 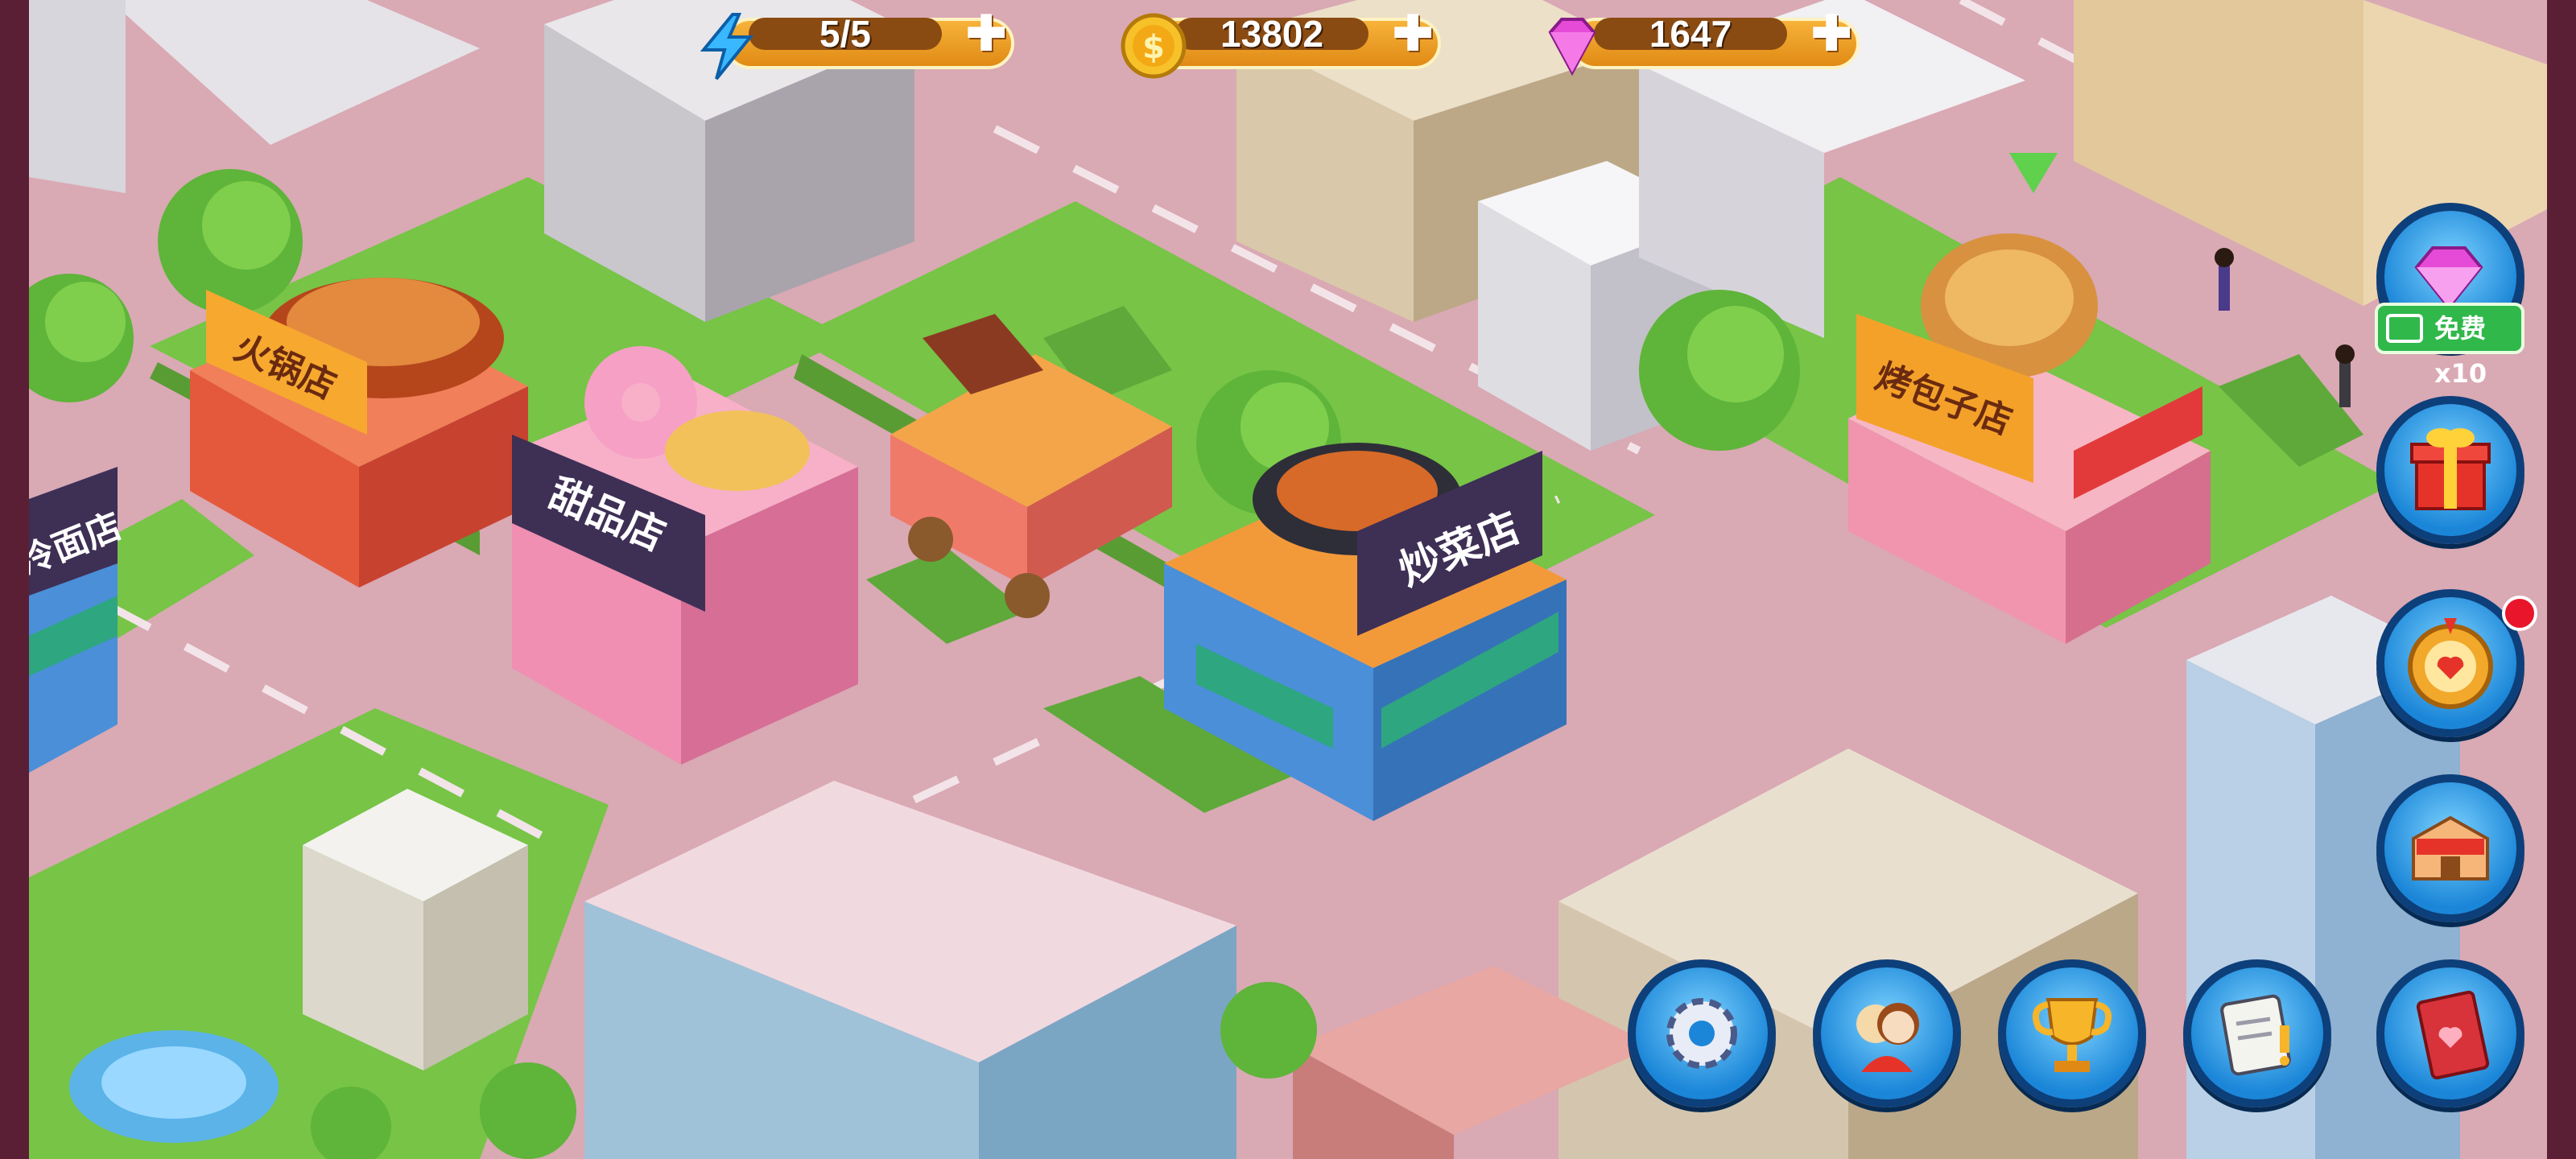 I want to click on gem-counter: 1647 ✚, so click(x=1699, y=43).